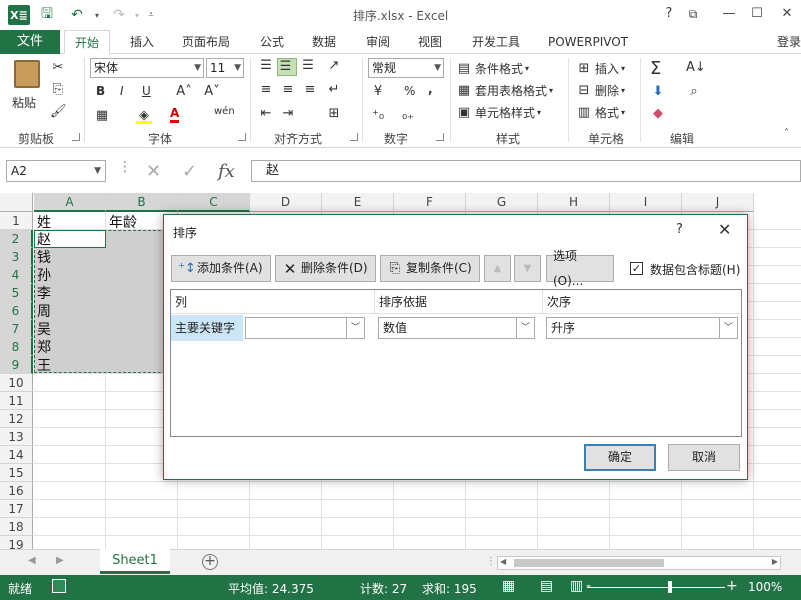 The height and width of the screenshot is (600, 801). Describe the element at coordinates (696, 68) in the screenshot. I see `sort-filter-icon: A↓` at that location.